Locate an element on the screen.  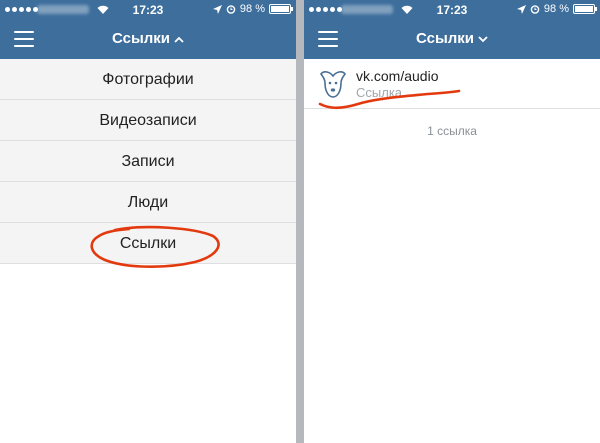
chevron-down-icon is located at coordinates (483, 38).